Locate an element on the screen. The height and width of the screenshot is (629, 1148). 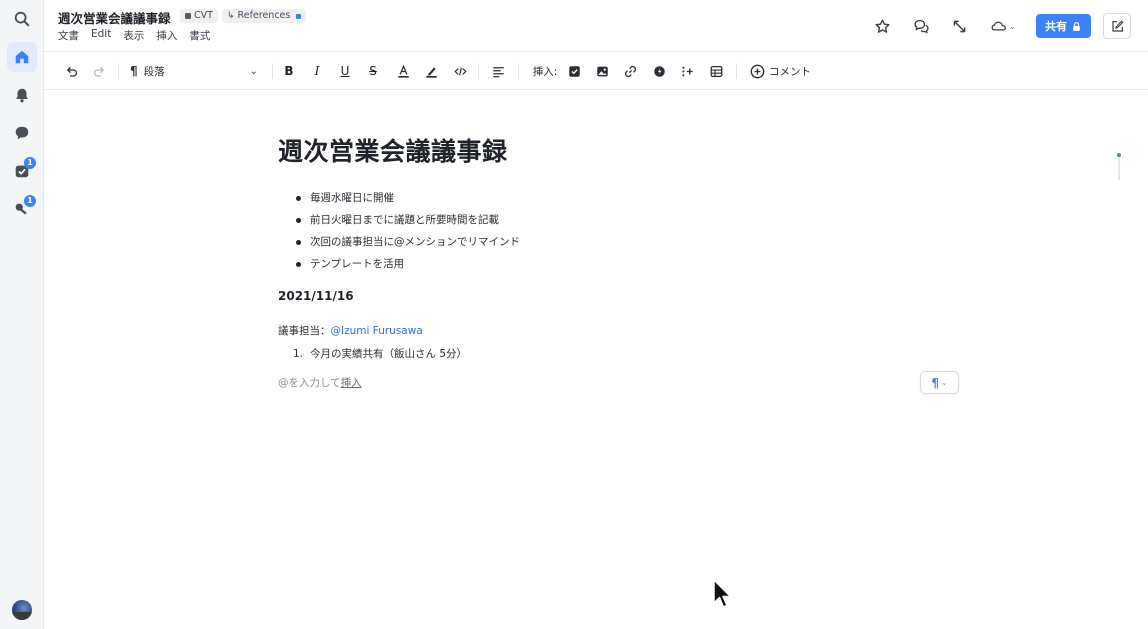
page-title: 週次営業会議議事録 is located at coordinates (623, 150).